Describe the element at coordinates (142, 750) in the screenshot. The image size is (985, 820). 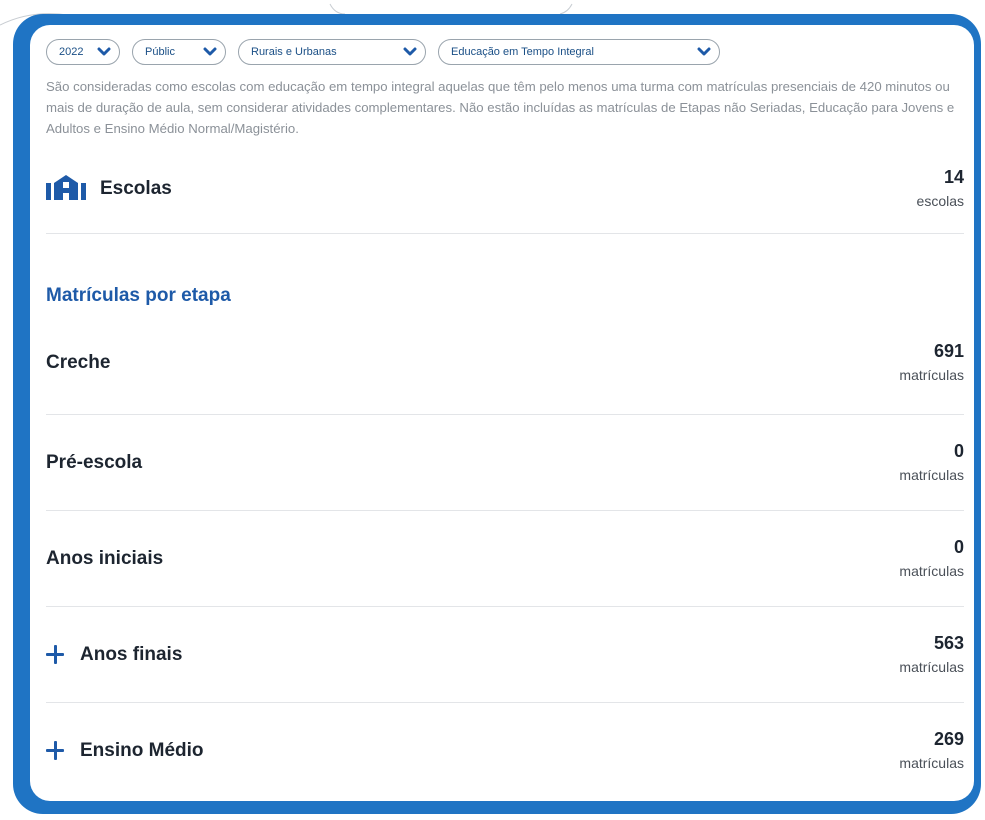
I see `stage-label: Ensino Médio` at that location.